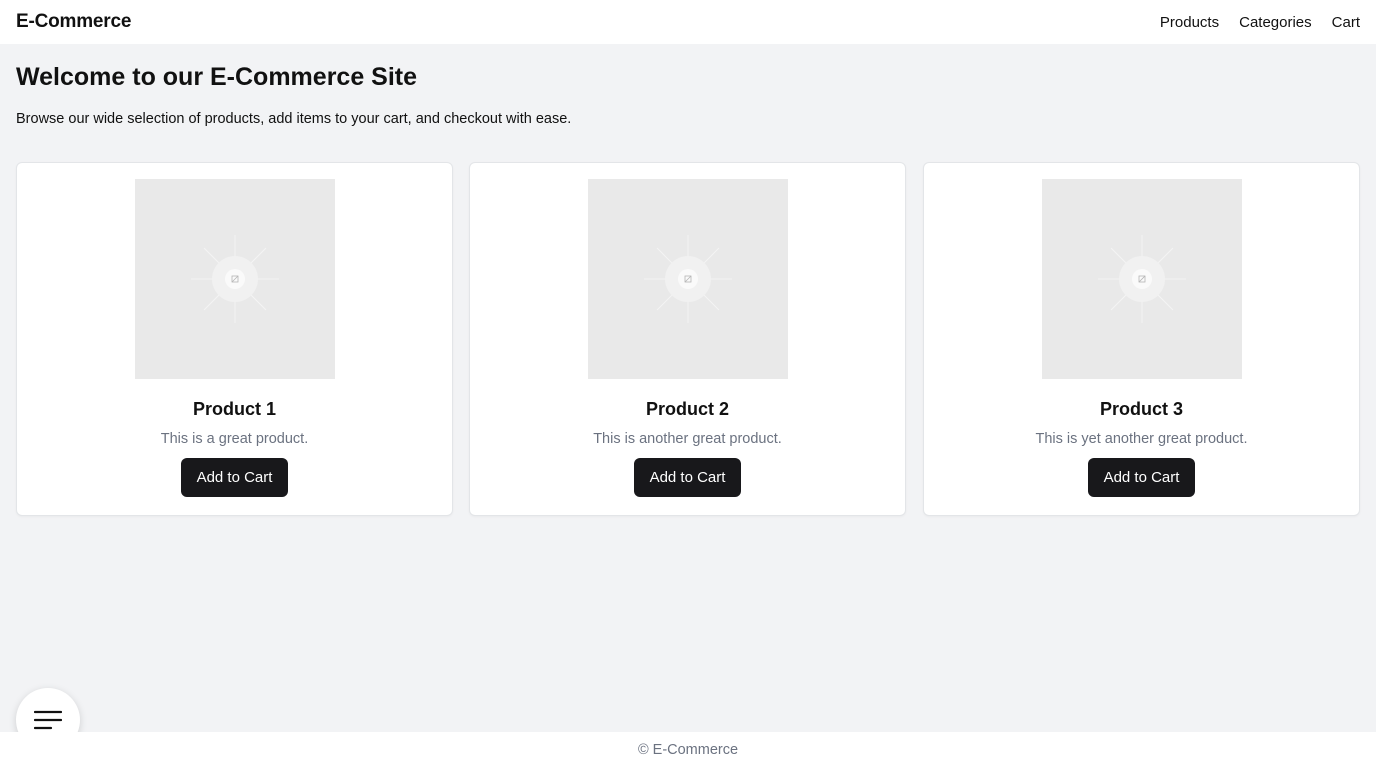 The image size is (1376, 768). What do you see at coordinates (73, 22) in the screenshot?
I see `brand-logo: E-Commerce` at bounding box center [73, 22].